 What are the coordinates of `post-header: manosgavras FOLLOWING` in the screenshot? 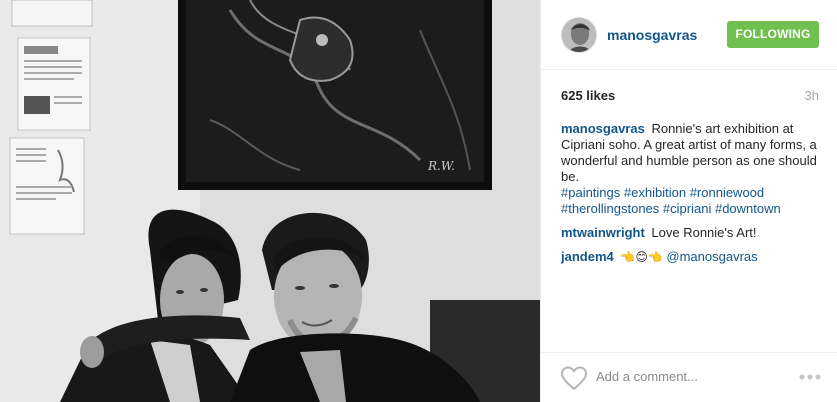 It's located at (689, 35).